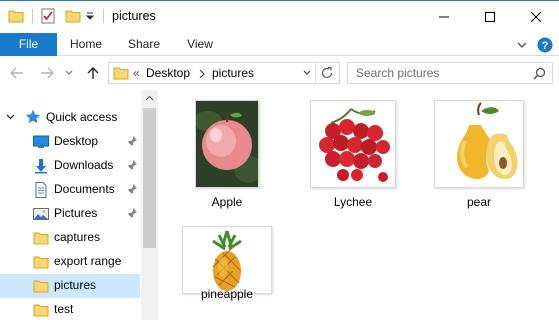  What do you see at coordinates (227, 202) in the screenshot?
I see `file-name: Apple` at bounding box center [227, 202].